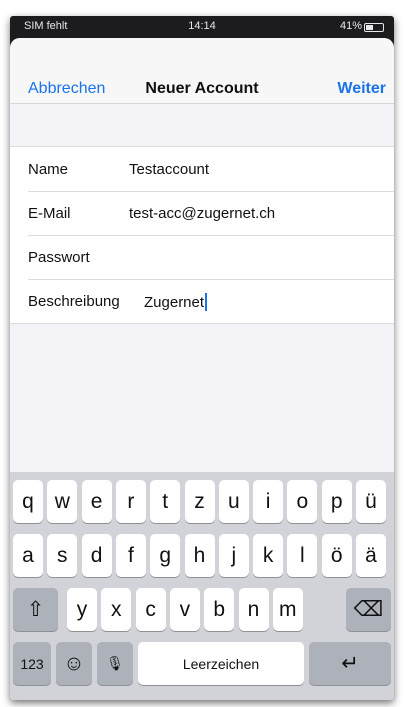  What do you see at coordinates (233, 555) in the screenshot?
I see `key-j: j` at bounding box center [233, 555].